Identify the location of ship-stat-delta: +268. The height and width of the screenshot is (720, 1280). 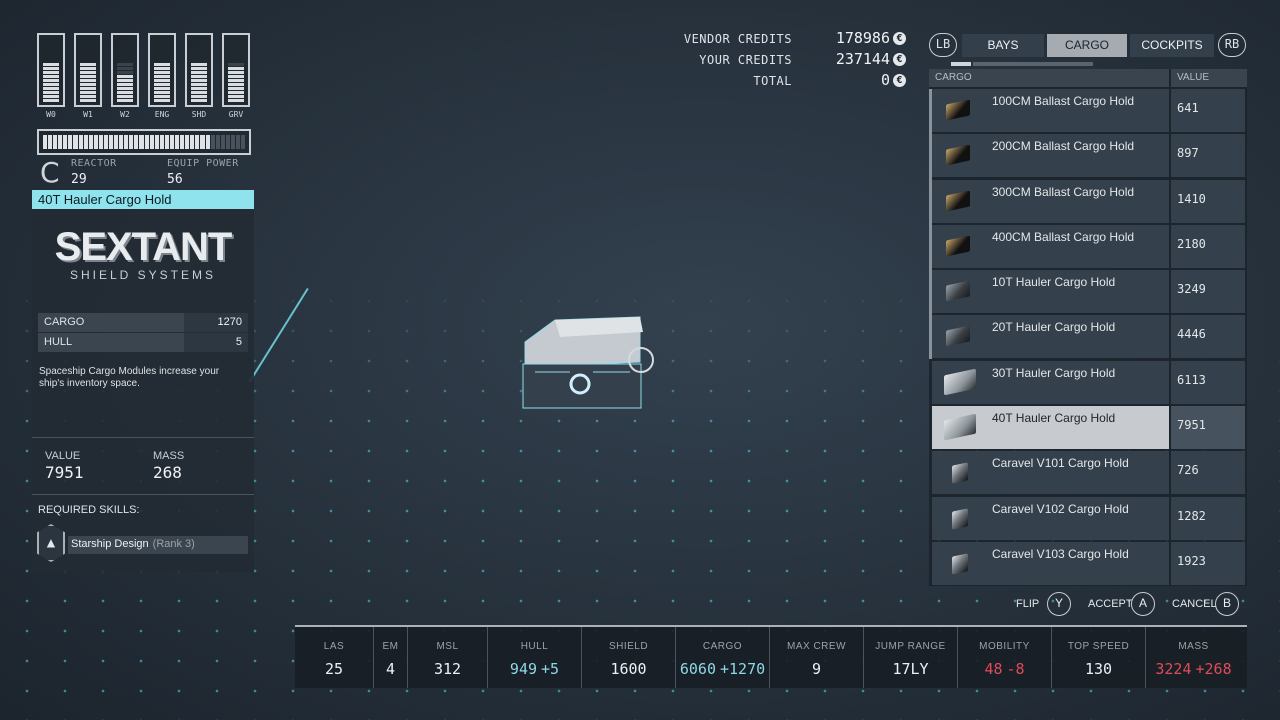
(1213, 669).